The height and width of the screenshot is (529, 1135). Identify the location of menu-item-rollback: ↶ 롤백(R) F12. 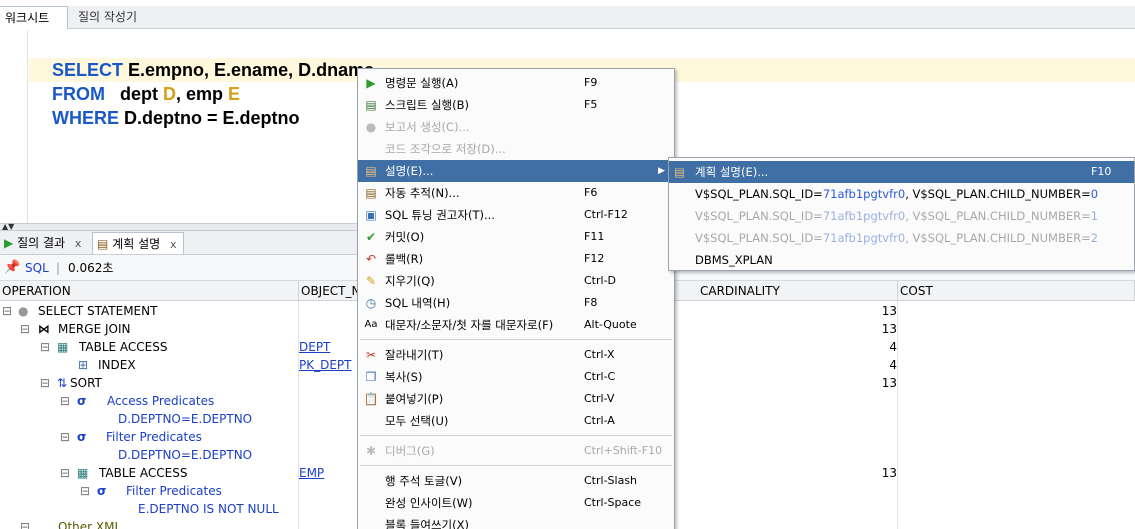
(516, 259).